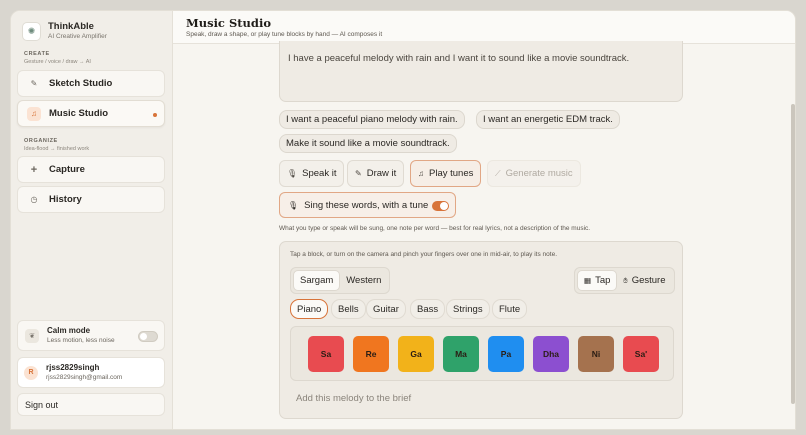  Describe the element at coordinates (363, 280) in the screenshot. I see `scale-western-button: Western` at that location.